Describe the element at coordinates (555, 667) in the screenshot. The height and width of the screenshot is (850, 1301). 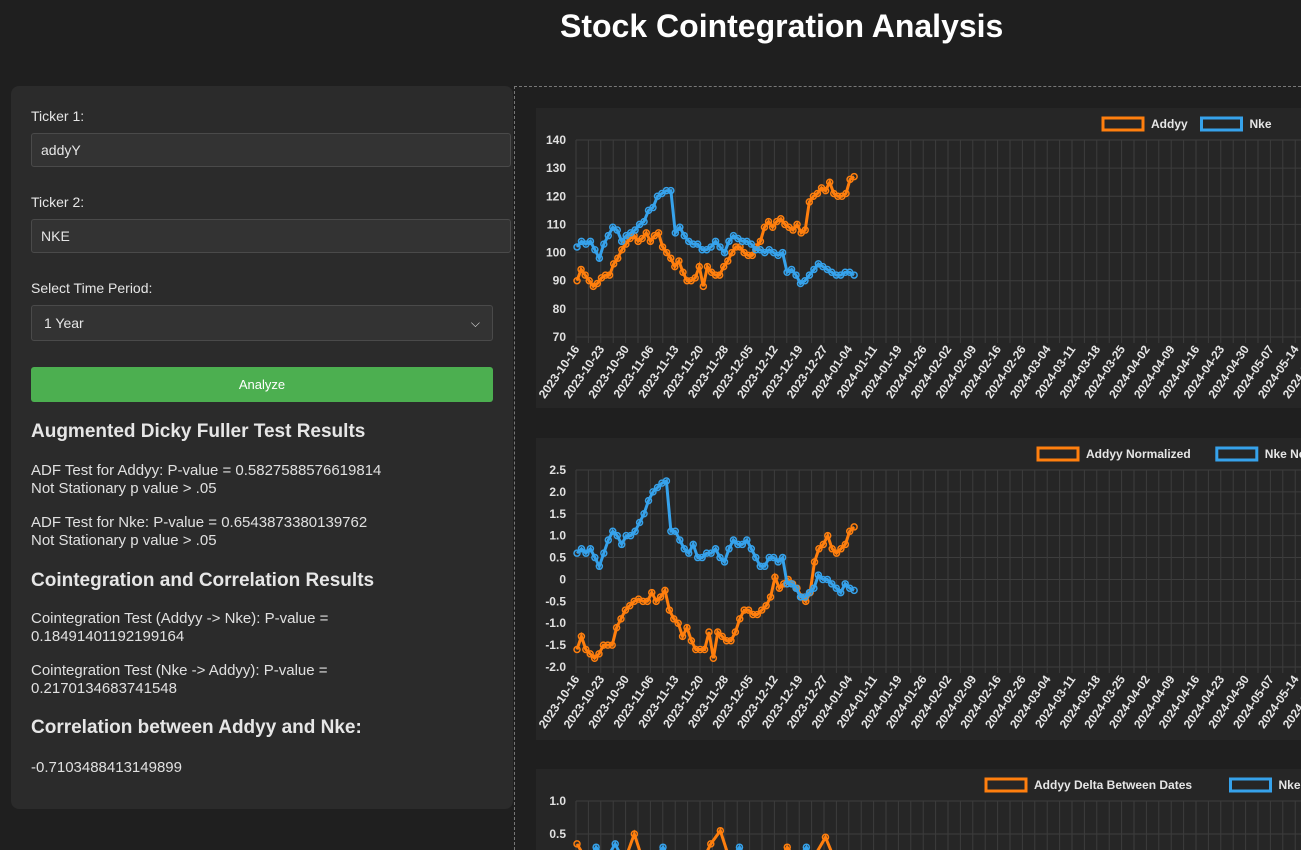
I see `y-tick-label: -2.0` at that location.